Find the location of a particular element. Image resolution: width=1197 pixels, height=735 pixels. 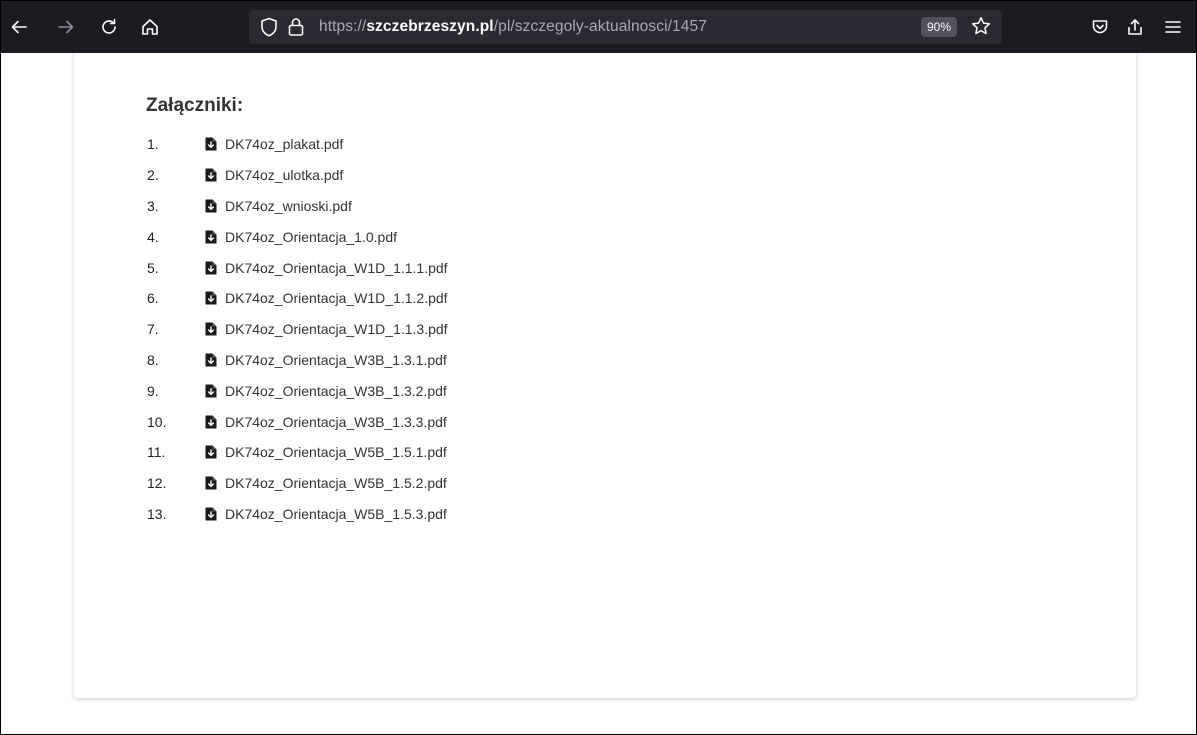

attachment-item: 3. DK74oz_wnioski.pdf is located at coordinates (297, 206).